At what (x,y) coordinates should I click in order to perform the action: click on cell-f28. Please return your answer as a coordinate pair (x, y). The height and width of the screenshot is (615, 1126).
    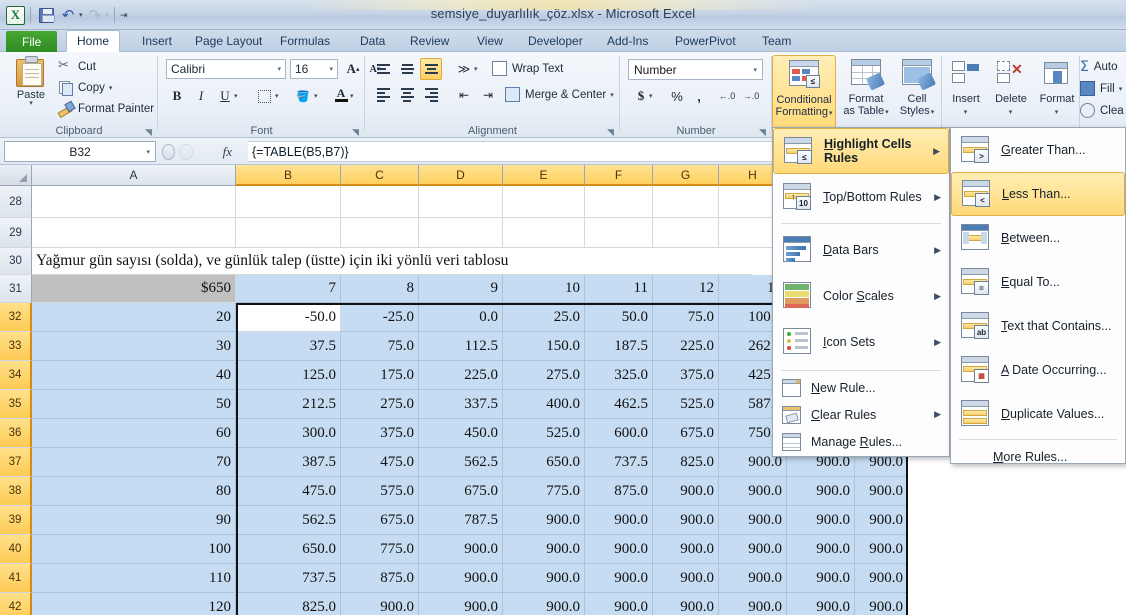
    Looking at the image, I should click on (619, 202).